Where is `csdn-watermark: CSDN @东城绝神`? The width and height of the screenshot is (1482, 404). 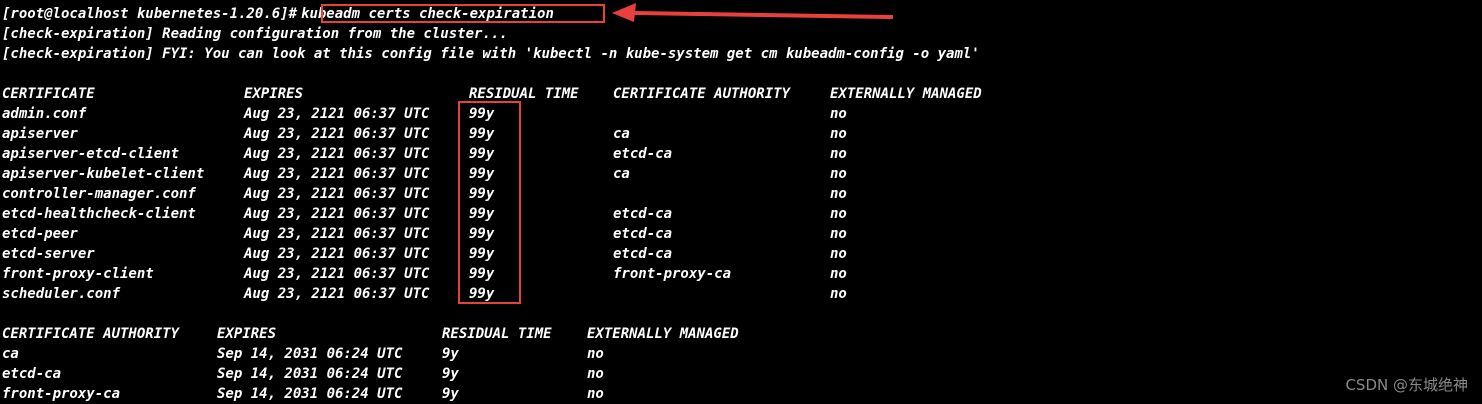
csdn-watermark: CSDN @东城绝神 is located at coordinates (1406, 385).